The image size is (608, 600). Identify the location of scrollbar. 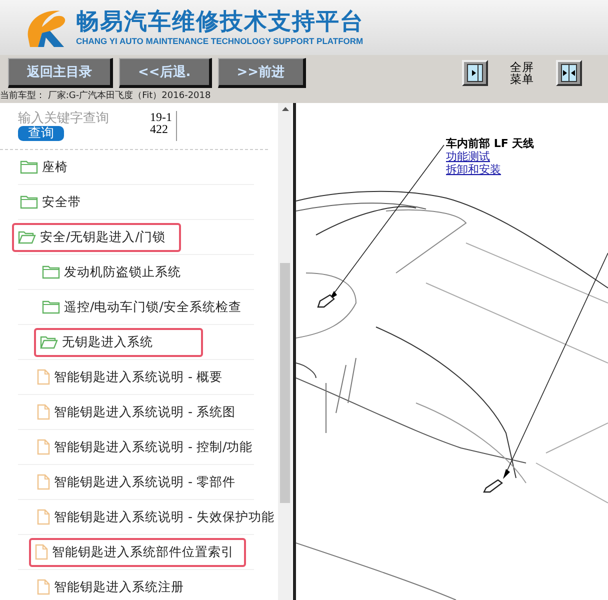
(285, 351).